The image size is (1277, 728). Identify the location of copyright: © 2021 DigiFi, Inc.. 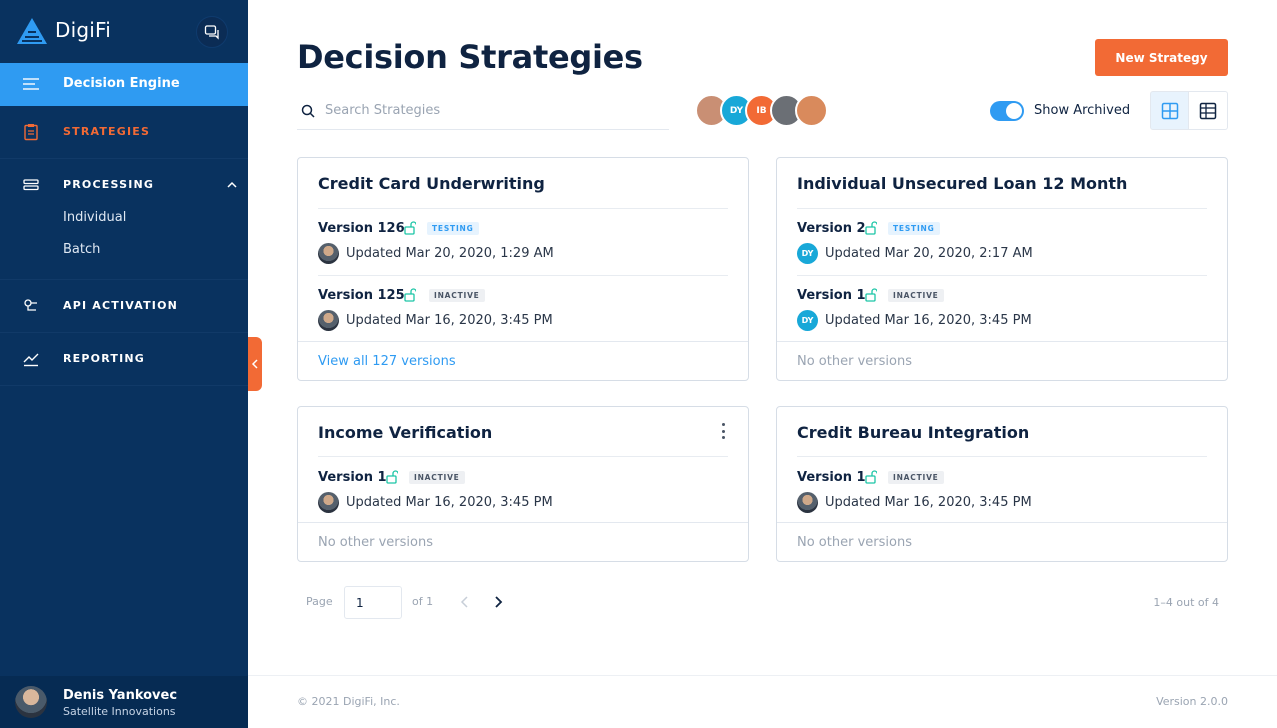
(348, 701).